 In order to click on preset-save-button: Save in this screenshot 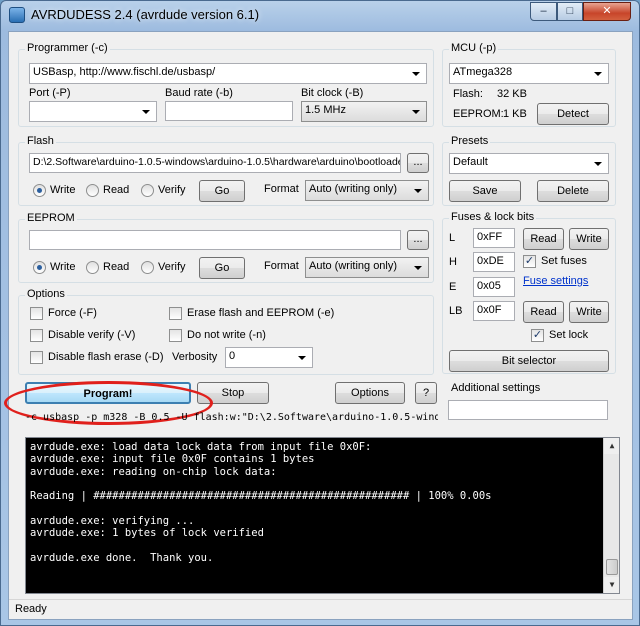, I will do `click(485, 191)`.